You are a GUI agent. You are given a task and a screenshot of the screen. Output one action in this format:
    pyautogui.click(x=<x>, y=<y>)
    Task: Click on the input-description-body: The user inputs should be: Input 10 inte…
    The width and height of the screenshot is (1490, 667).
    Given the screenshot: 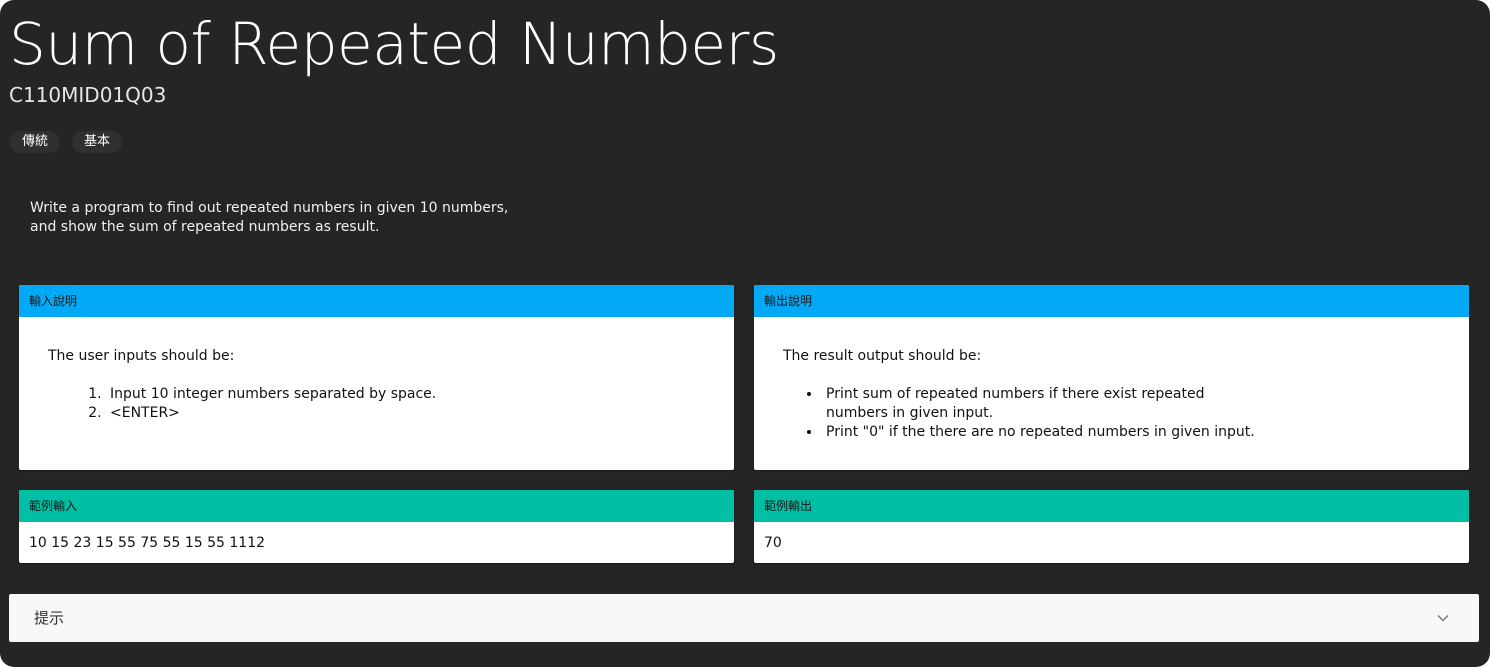 What is the action you would take?
    pyautogui.click(x=376, y=370)
    